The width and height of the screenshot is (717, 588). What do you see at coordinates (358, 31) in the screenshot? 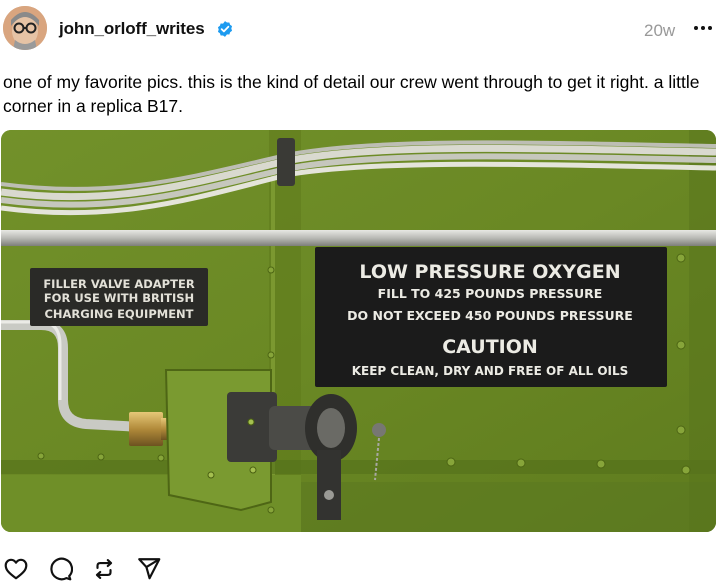
I see `post-header: john_orloff_writes 20w` at bounding box center [358, 31].